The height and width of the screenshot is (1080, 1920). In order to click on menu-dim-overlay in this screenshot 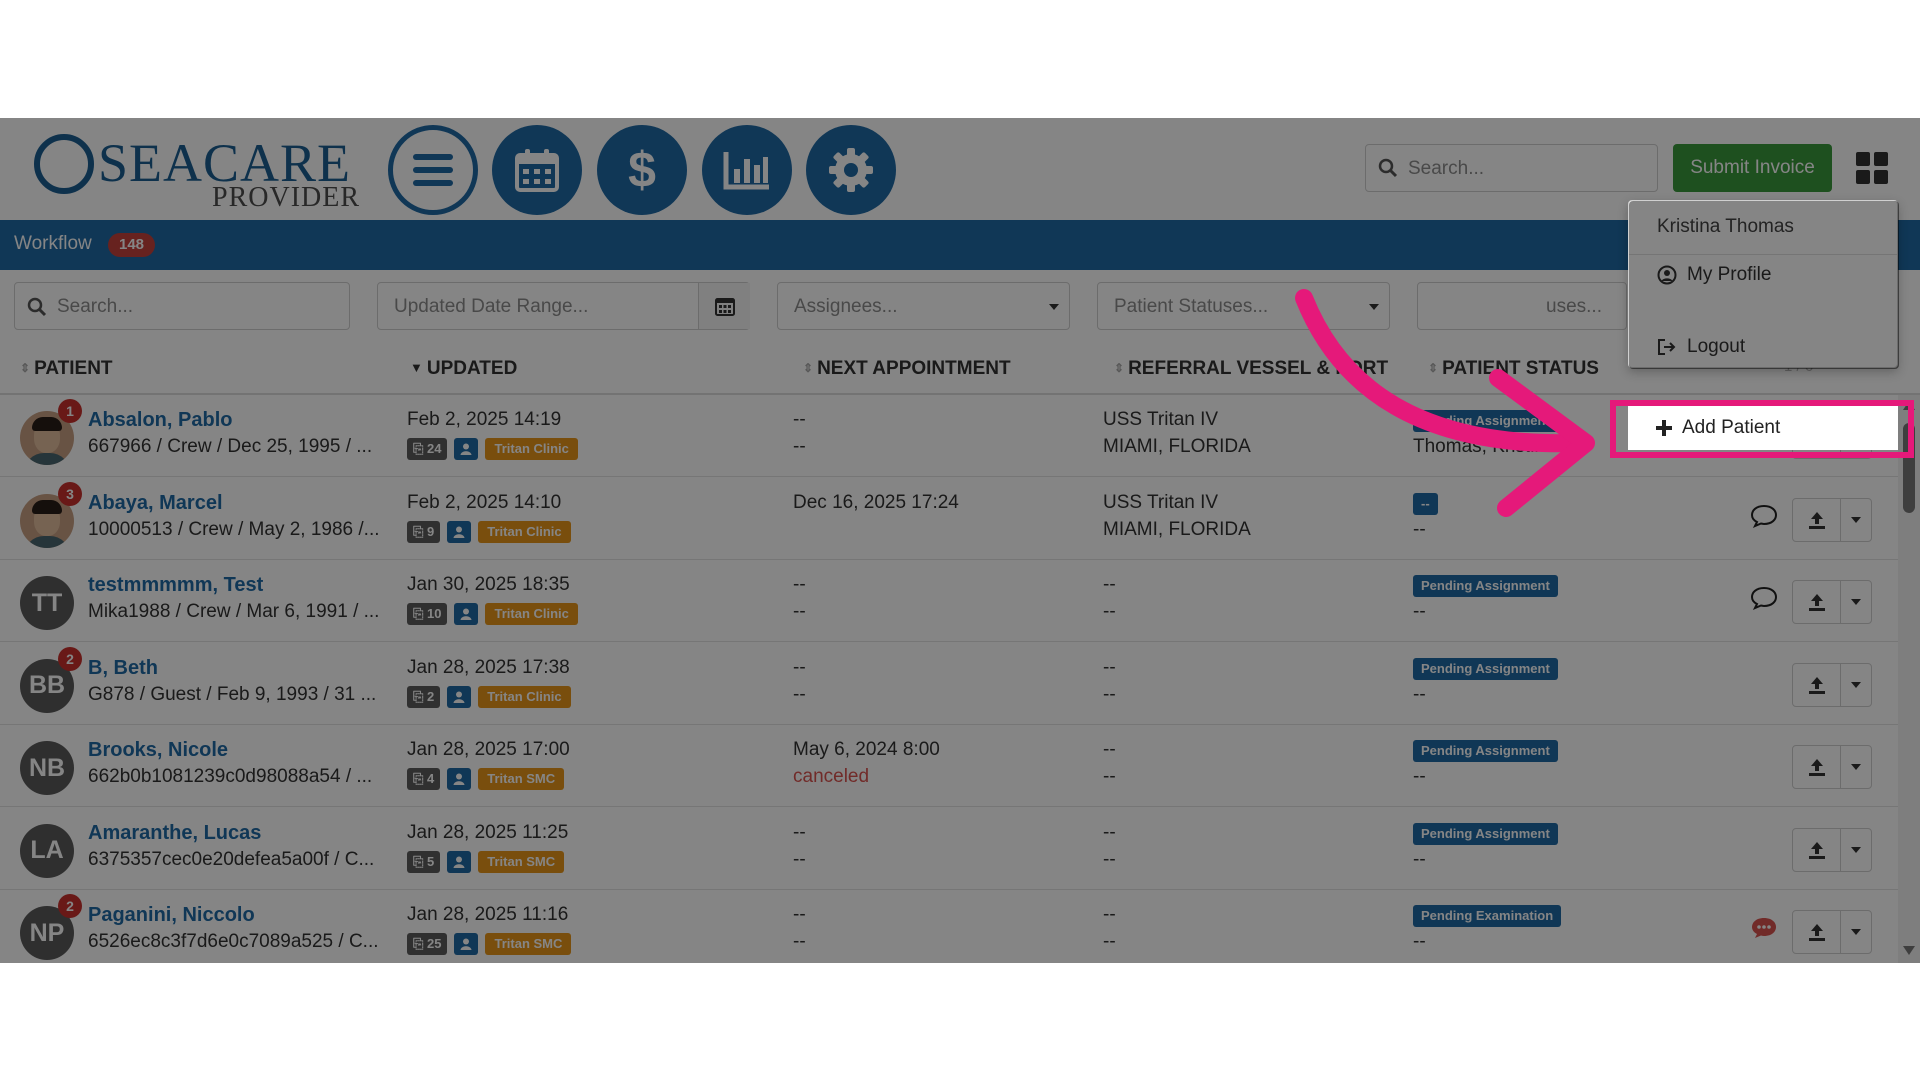, I will do `click(1764, 285)`.